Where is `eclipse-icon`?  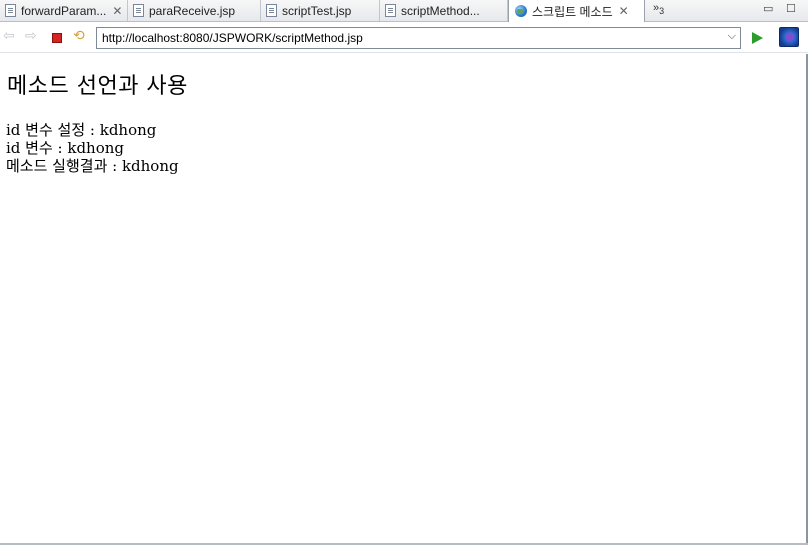 eclipse-icon is located at coordinates (789, 37).